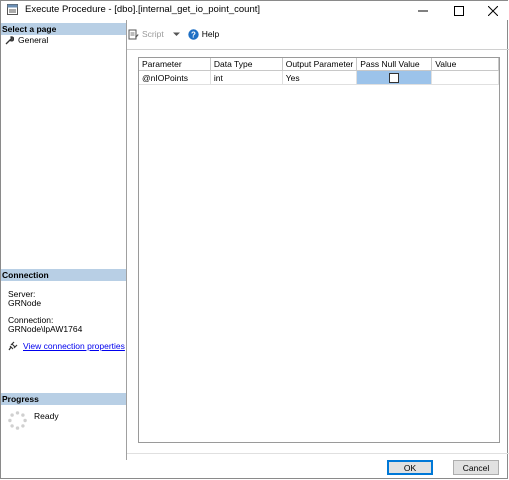 The width and height of the screenshot is (509, 480). I want to click on progress-status: Ready, so click(46, 416).